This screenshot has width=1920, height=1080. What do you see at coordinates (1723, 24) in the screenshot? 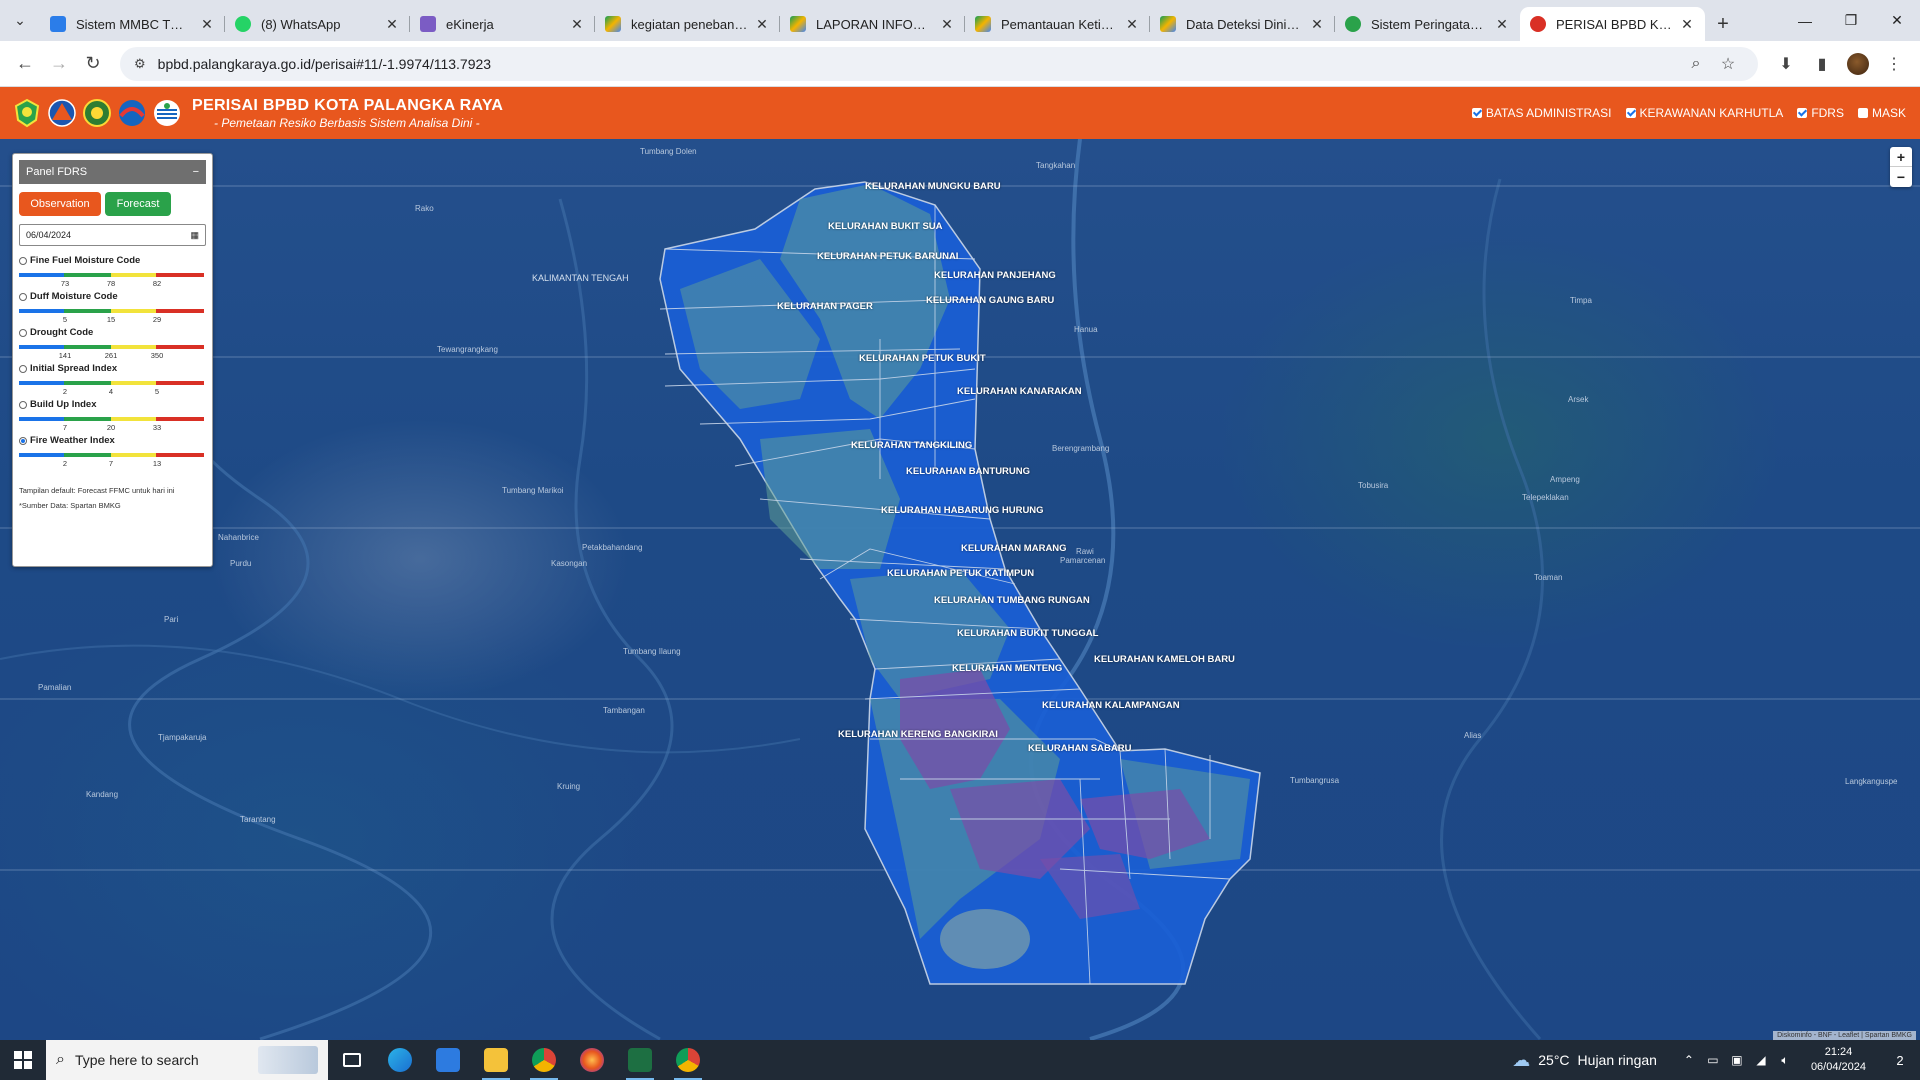
I see `new-tab-button: +` at bounding box center [1723, 24].